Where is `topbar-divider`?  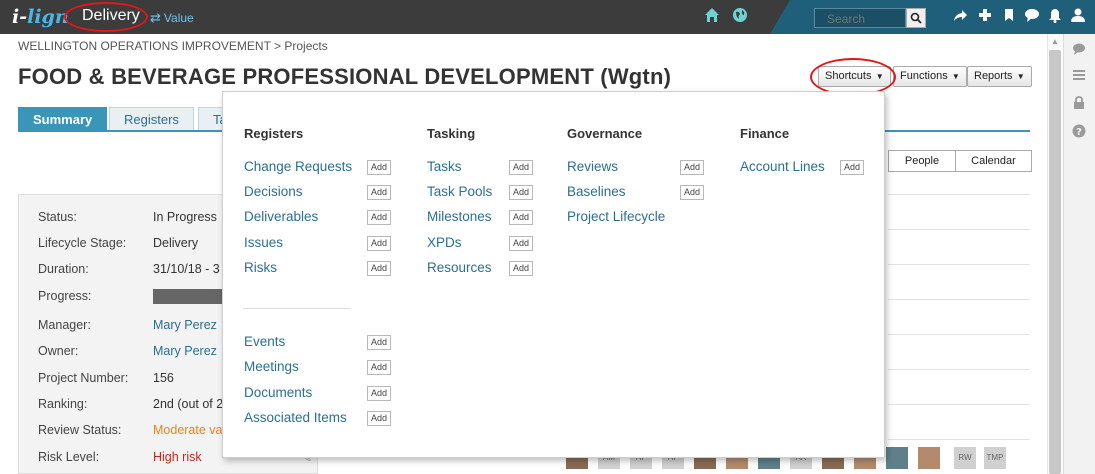 topbar-divider is located at coordinates (780, 17).